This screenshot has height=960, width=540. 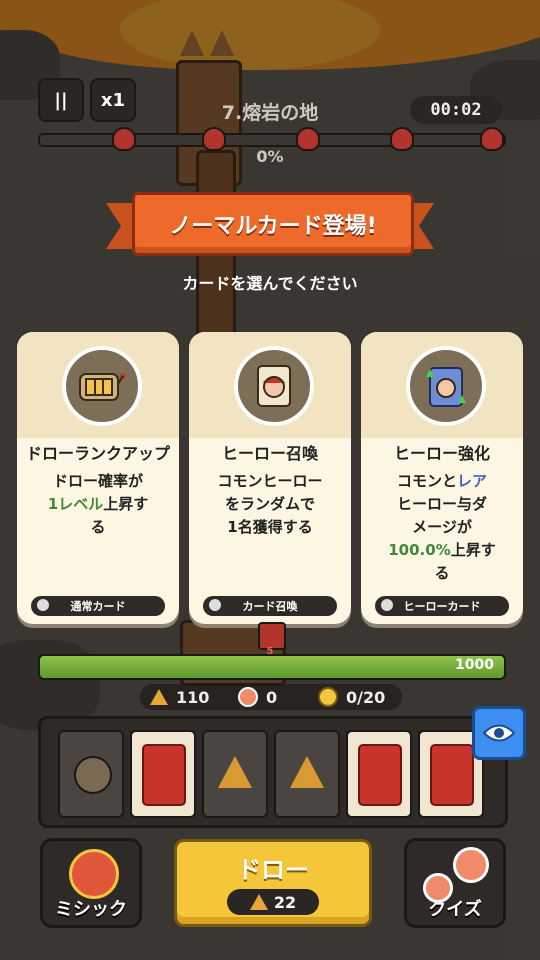 What do you see at coordinates (193, 697) in the screenshot?
I see `gold-amount: 110` at bounding box center [193, 697].